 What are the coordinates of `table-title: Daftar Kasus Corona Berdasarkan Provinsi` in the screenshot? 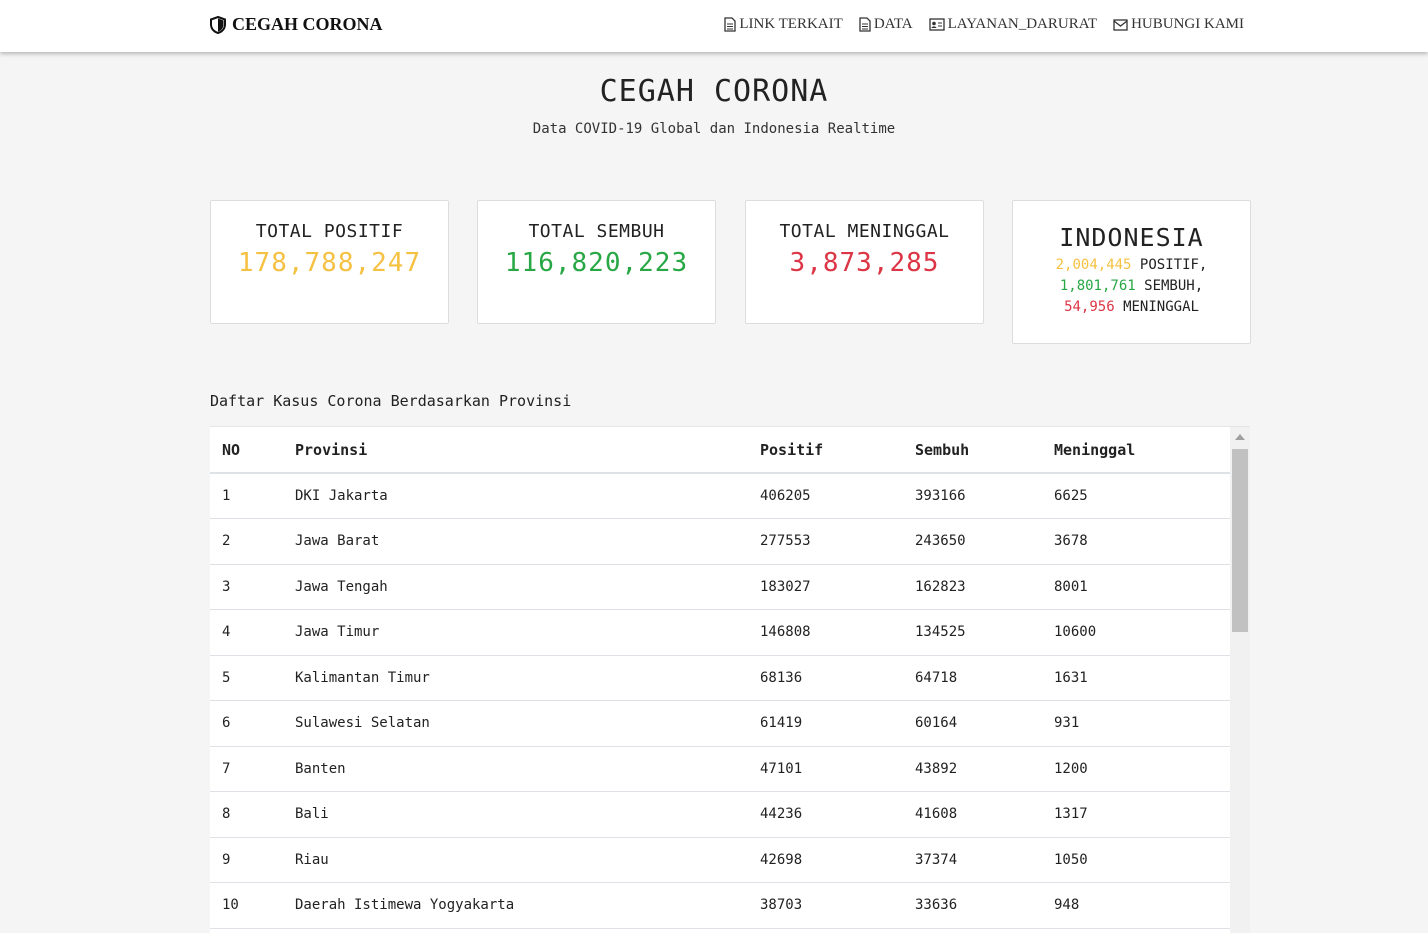 It's located at (391, 401).